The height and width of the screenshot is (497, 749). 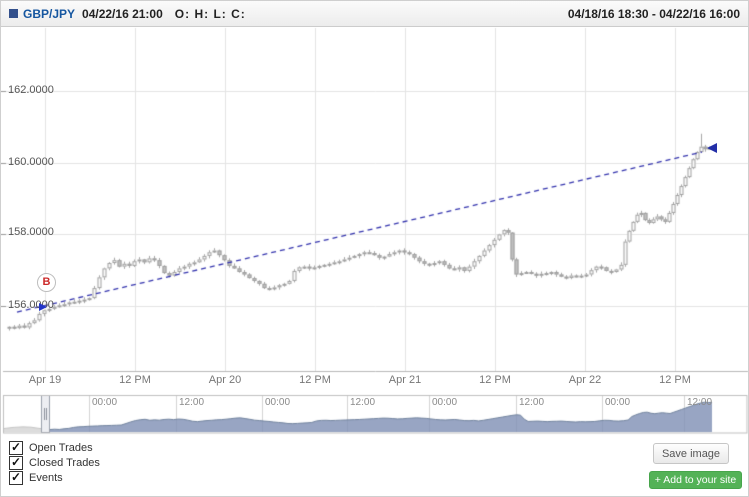 I want to click on x-axis-tick-apr22: Apr 22, so click(x=585, y=380).